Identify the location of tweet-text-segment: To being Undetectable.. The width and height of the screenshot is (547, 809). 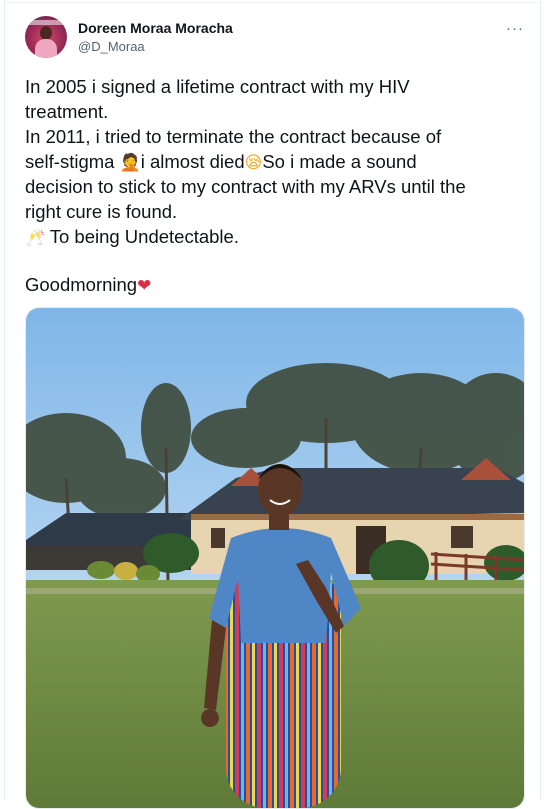
(141, 236).